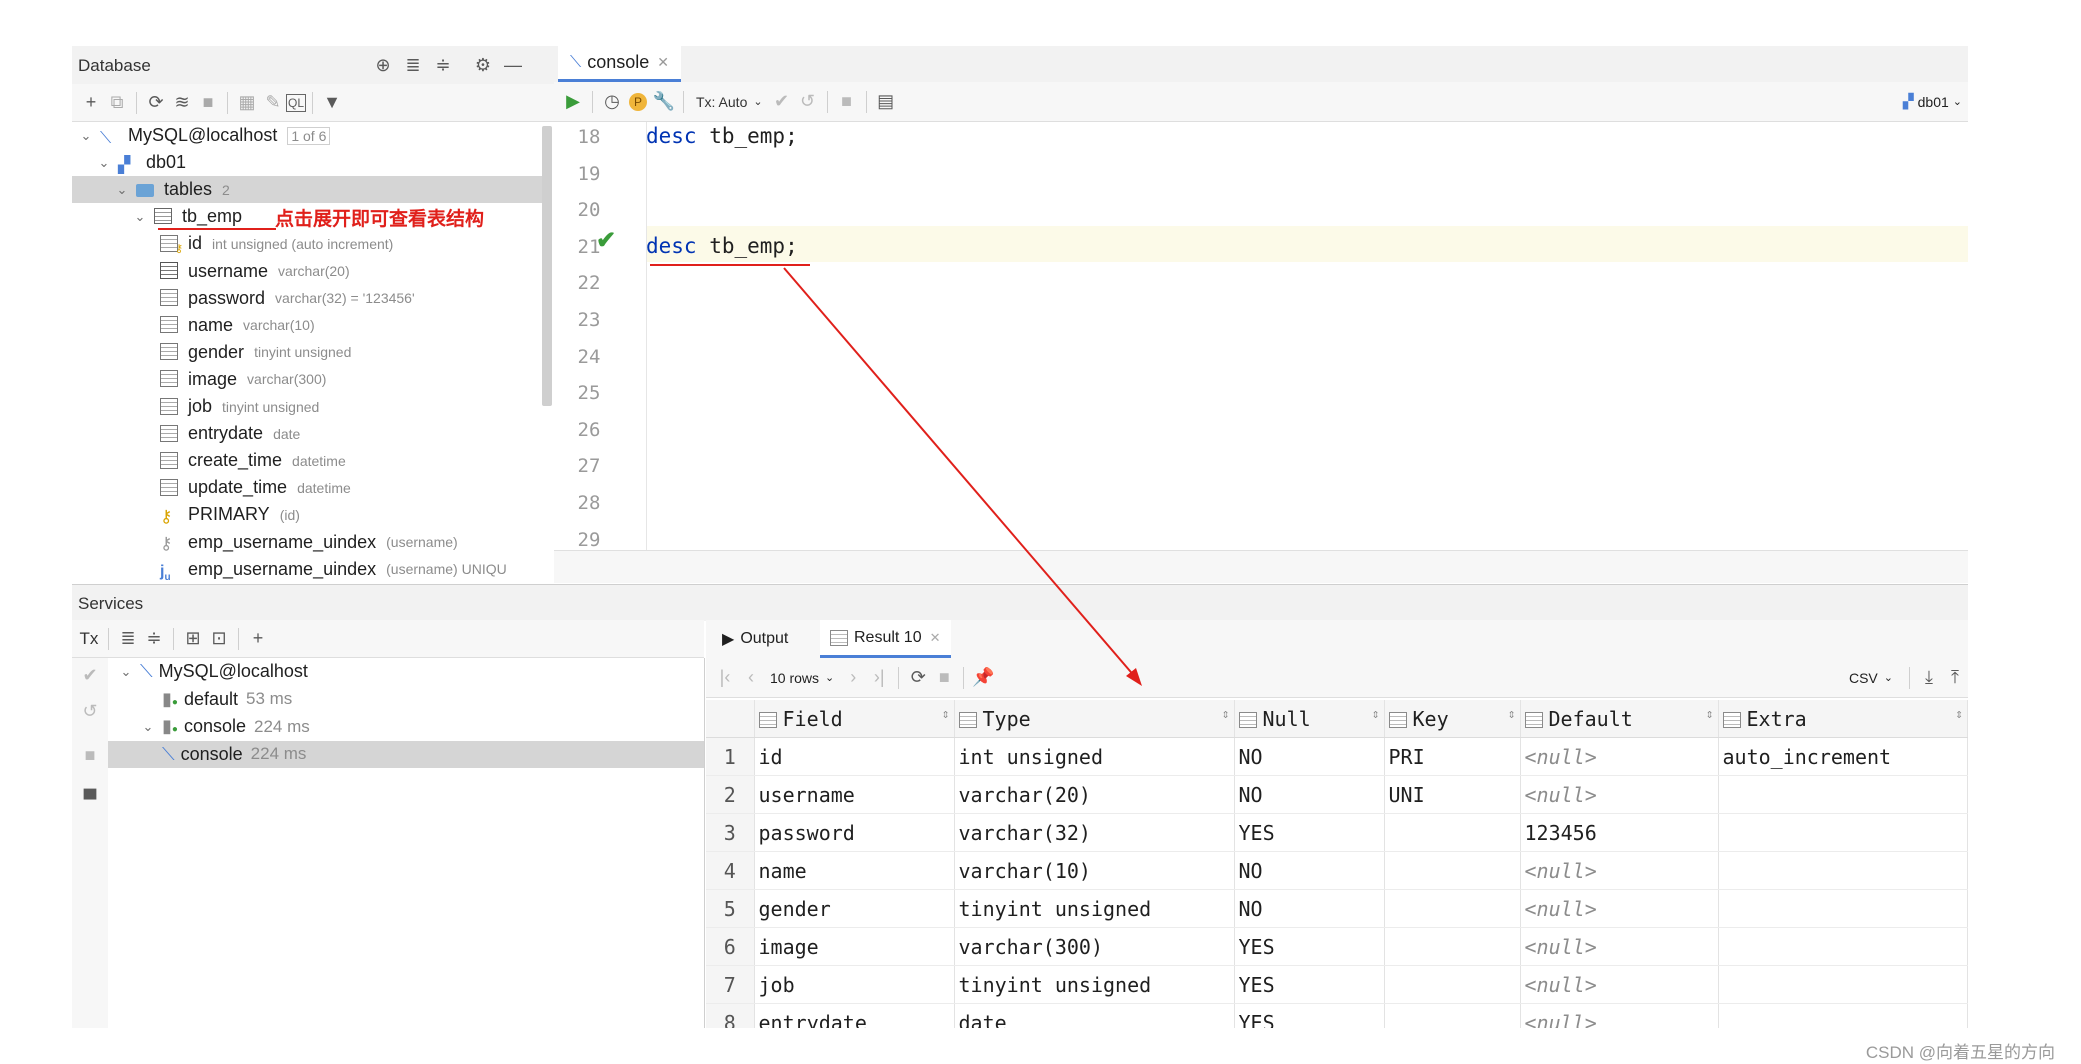 This screenshot has width=2081, height=1064. What do you see at coordinates (1134, 677) in the screenshot?
I see `annotation-arrow-head` at bounding box center [1134, 677].